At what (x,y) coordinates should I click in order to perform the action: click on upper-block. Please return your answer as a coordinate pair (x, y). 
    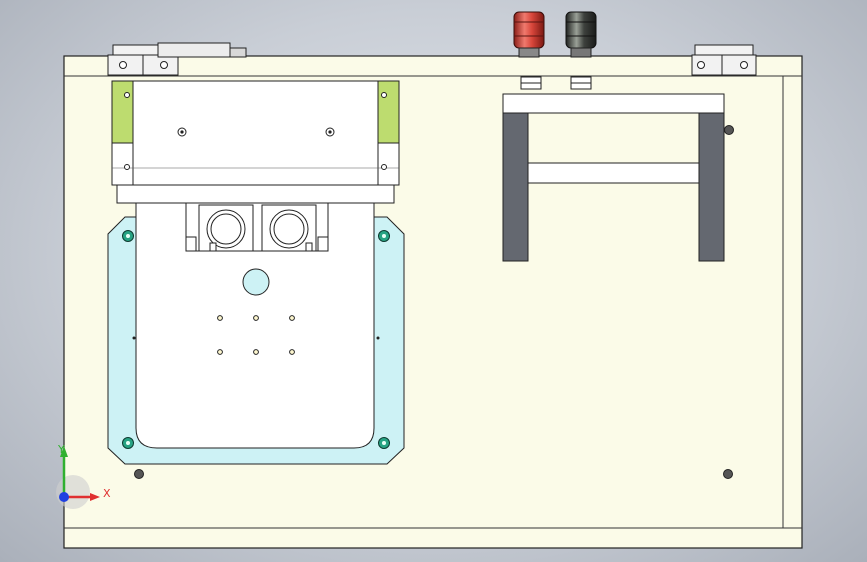
    Looking at the image, I should click on (255, 142).